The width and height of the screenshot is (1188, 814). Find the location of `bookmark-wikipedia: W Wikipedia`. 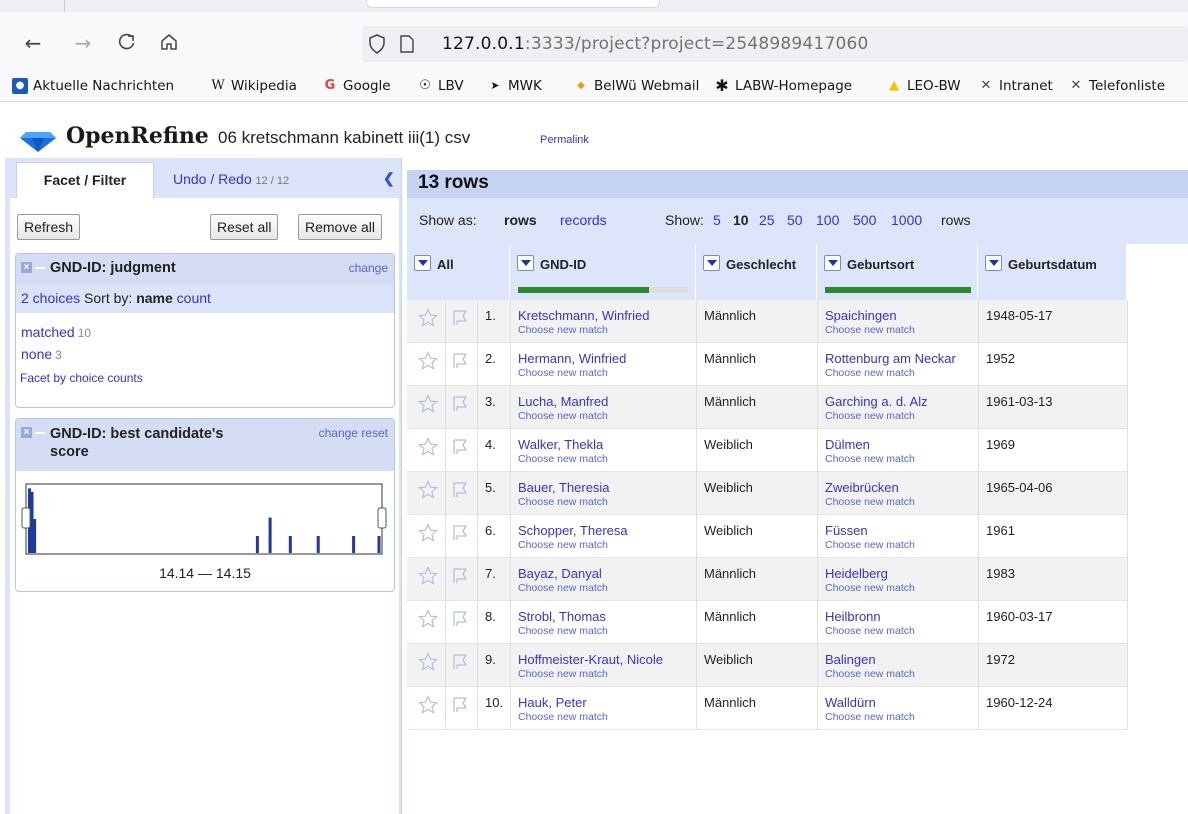

bookmark-wikipedia: W Wikipedia is located at coordinates (253, 86).